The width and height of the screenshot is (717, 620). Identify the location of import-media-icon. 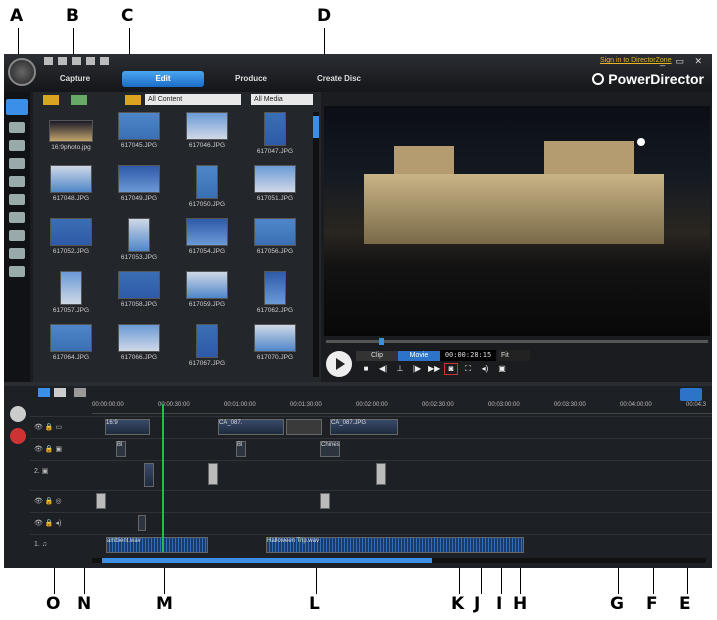
(51, 100).